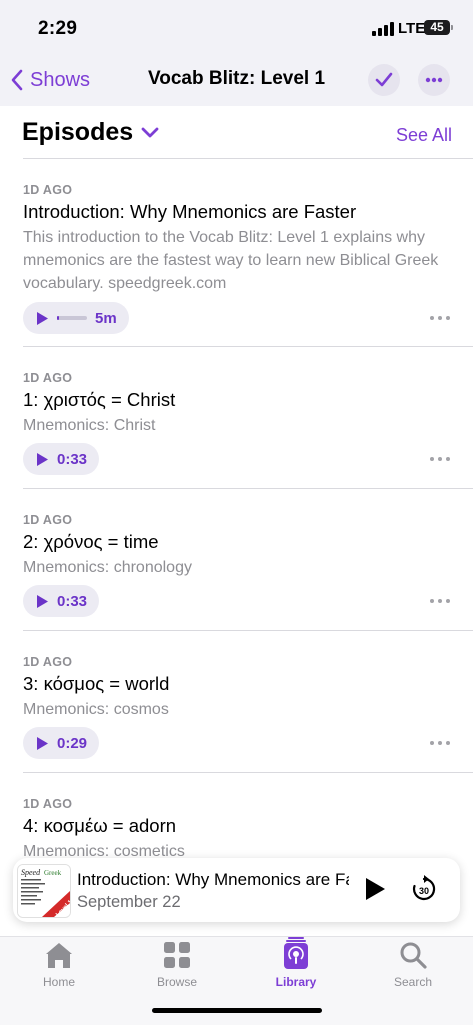 The width and height of the screenshot is (473, 1025). What do you see at coordinates (53, 873) in the screenshot?
I see `svg-text: Greek` at bounding box center [53, 873].